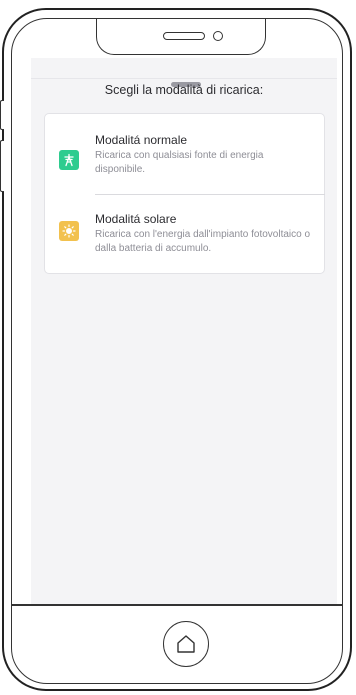 The height and width of the screenshot is (695, 356). What do you see at coordinates (2, 166) in the screenshot?
I see `volume-down-button` at bounding box center [2, 166].